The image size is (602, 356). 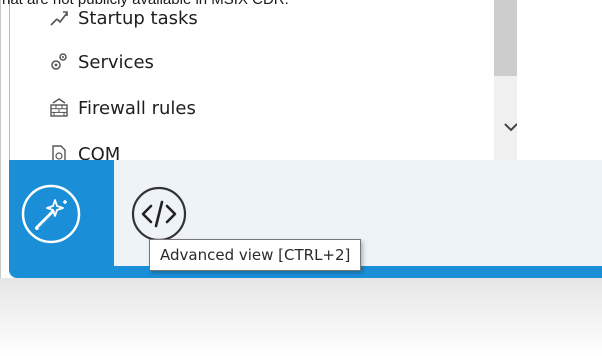 I want to click on services-icon, so click(x=59, y=62).